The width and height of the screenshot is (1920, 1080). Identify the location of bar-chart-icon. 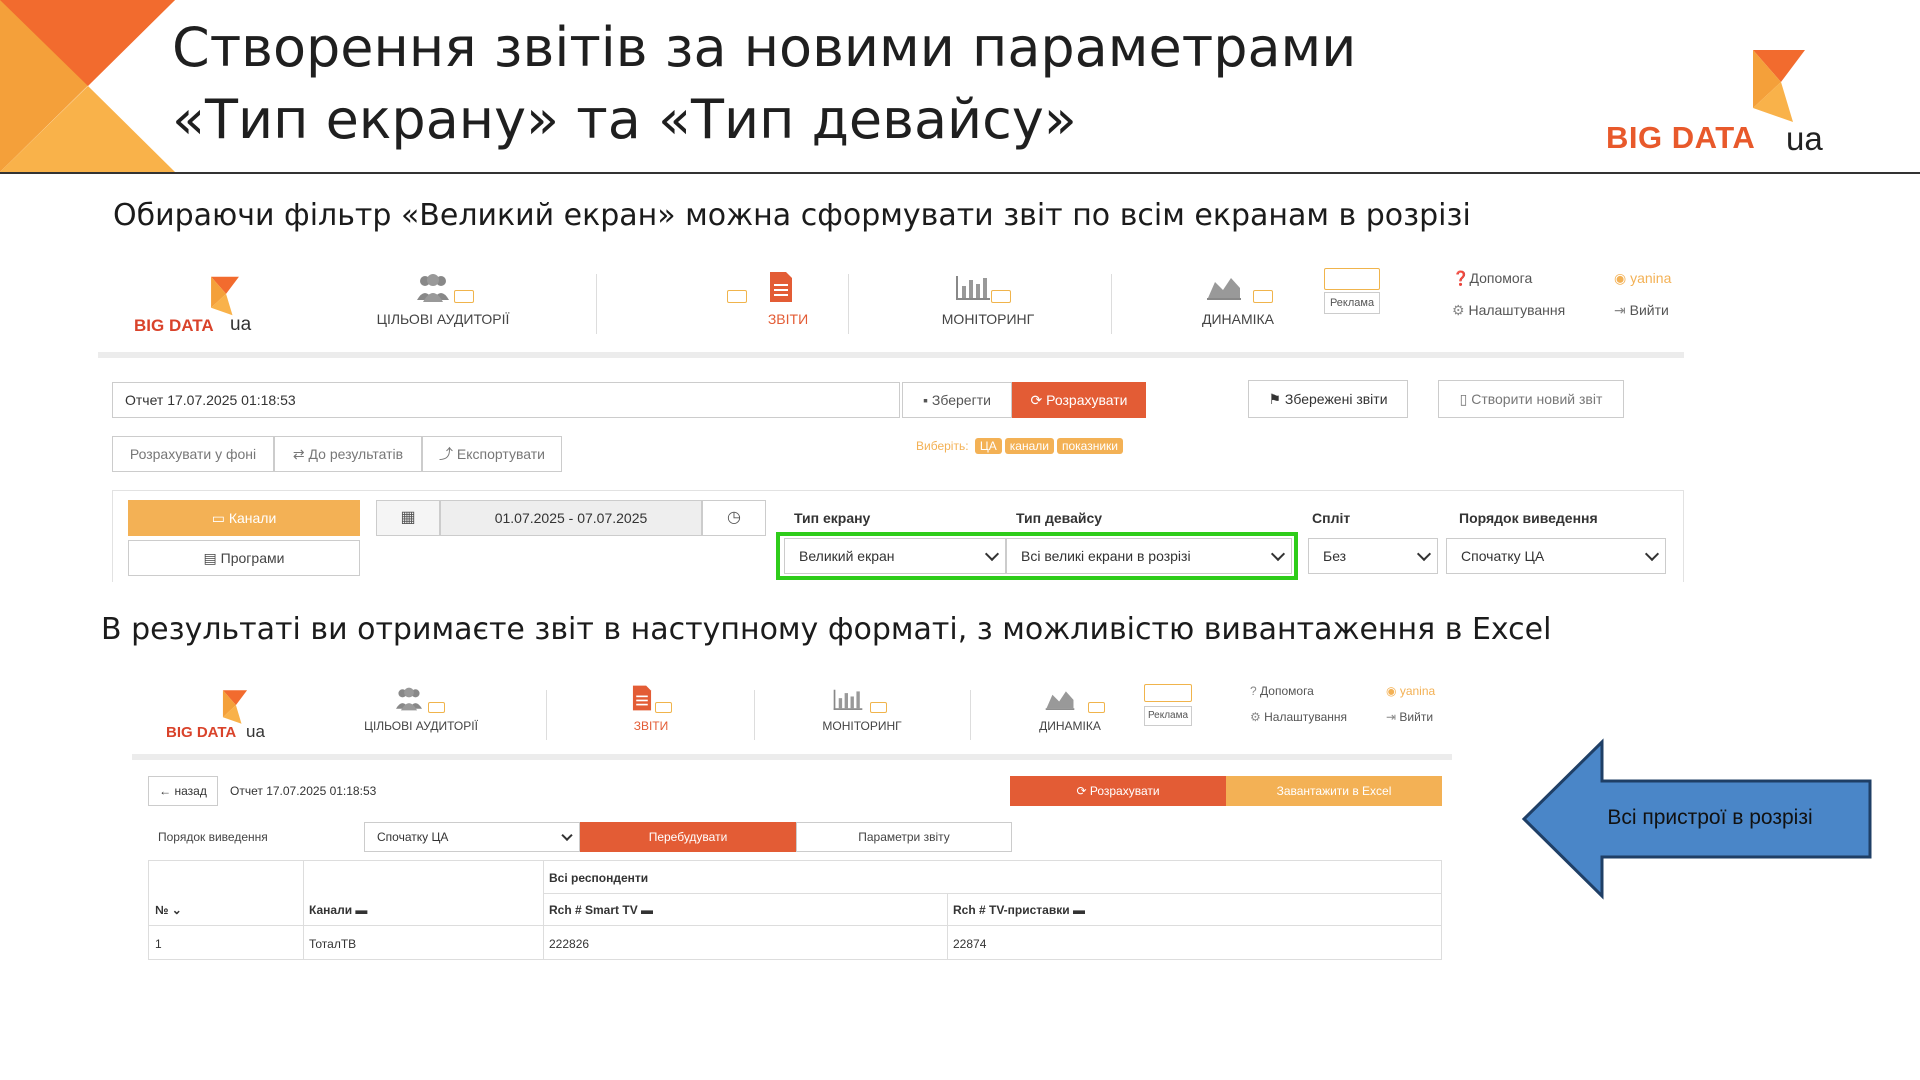
(973, 288).